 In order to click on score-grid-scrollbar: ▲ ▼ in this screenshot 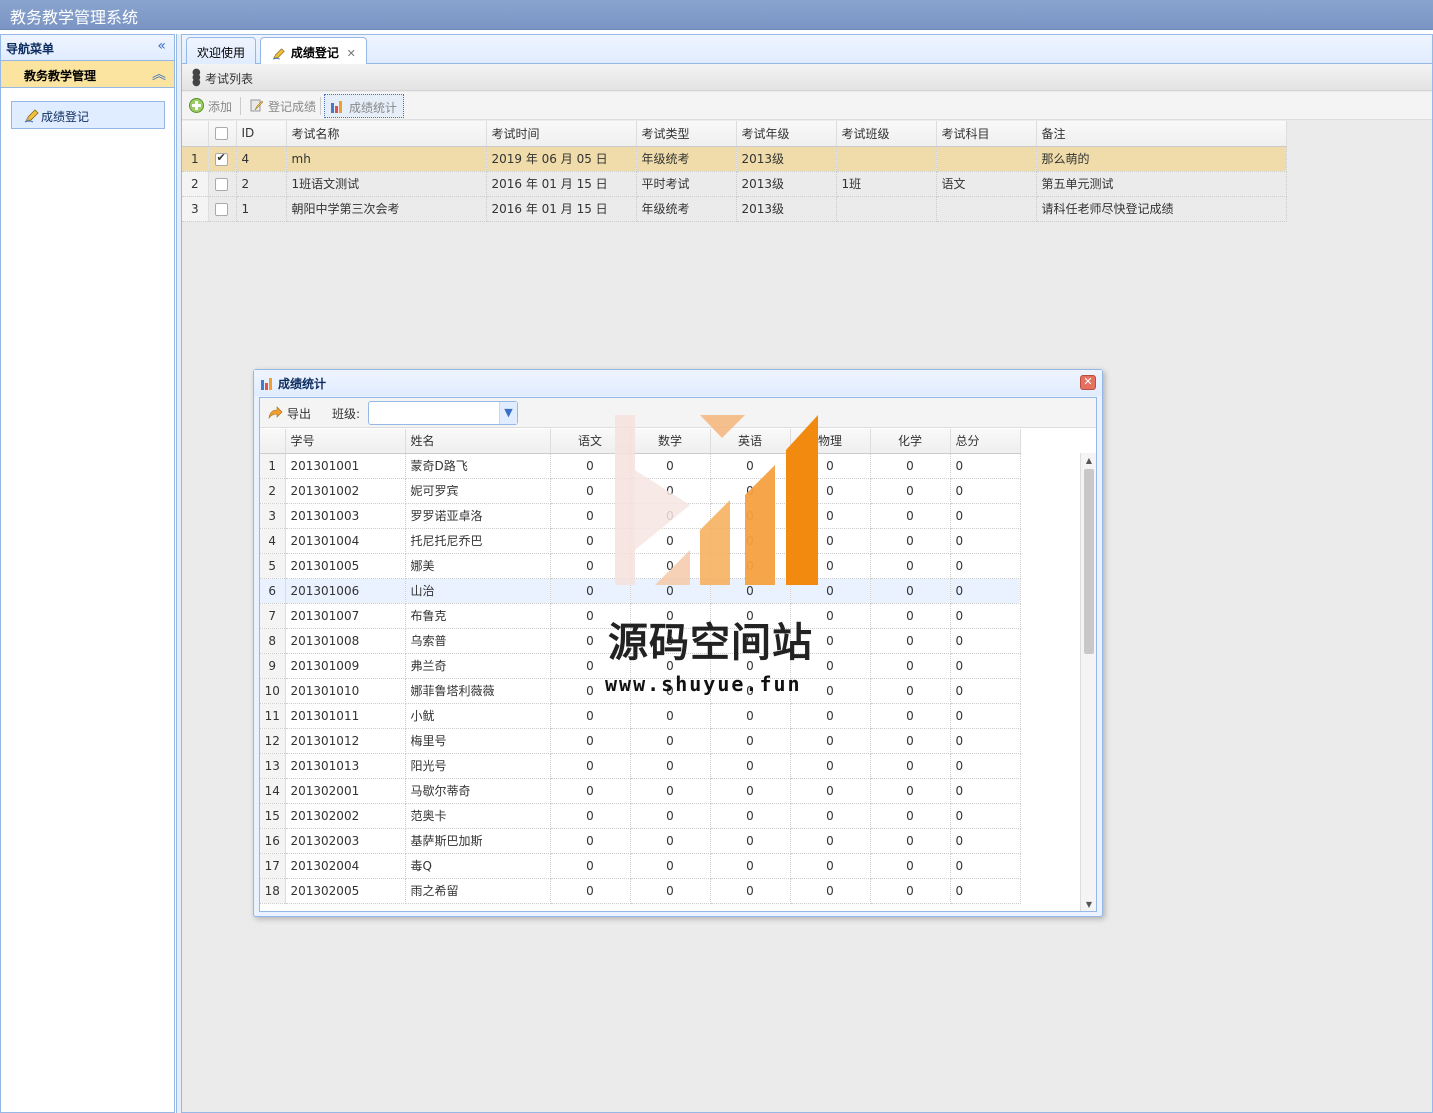, I will do `click(1088, 682)`.